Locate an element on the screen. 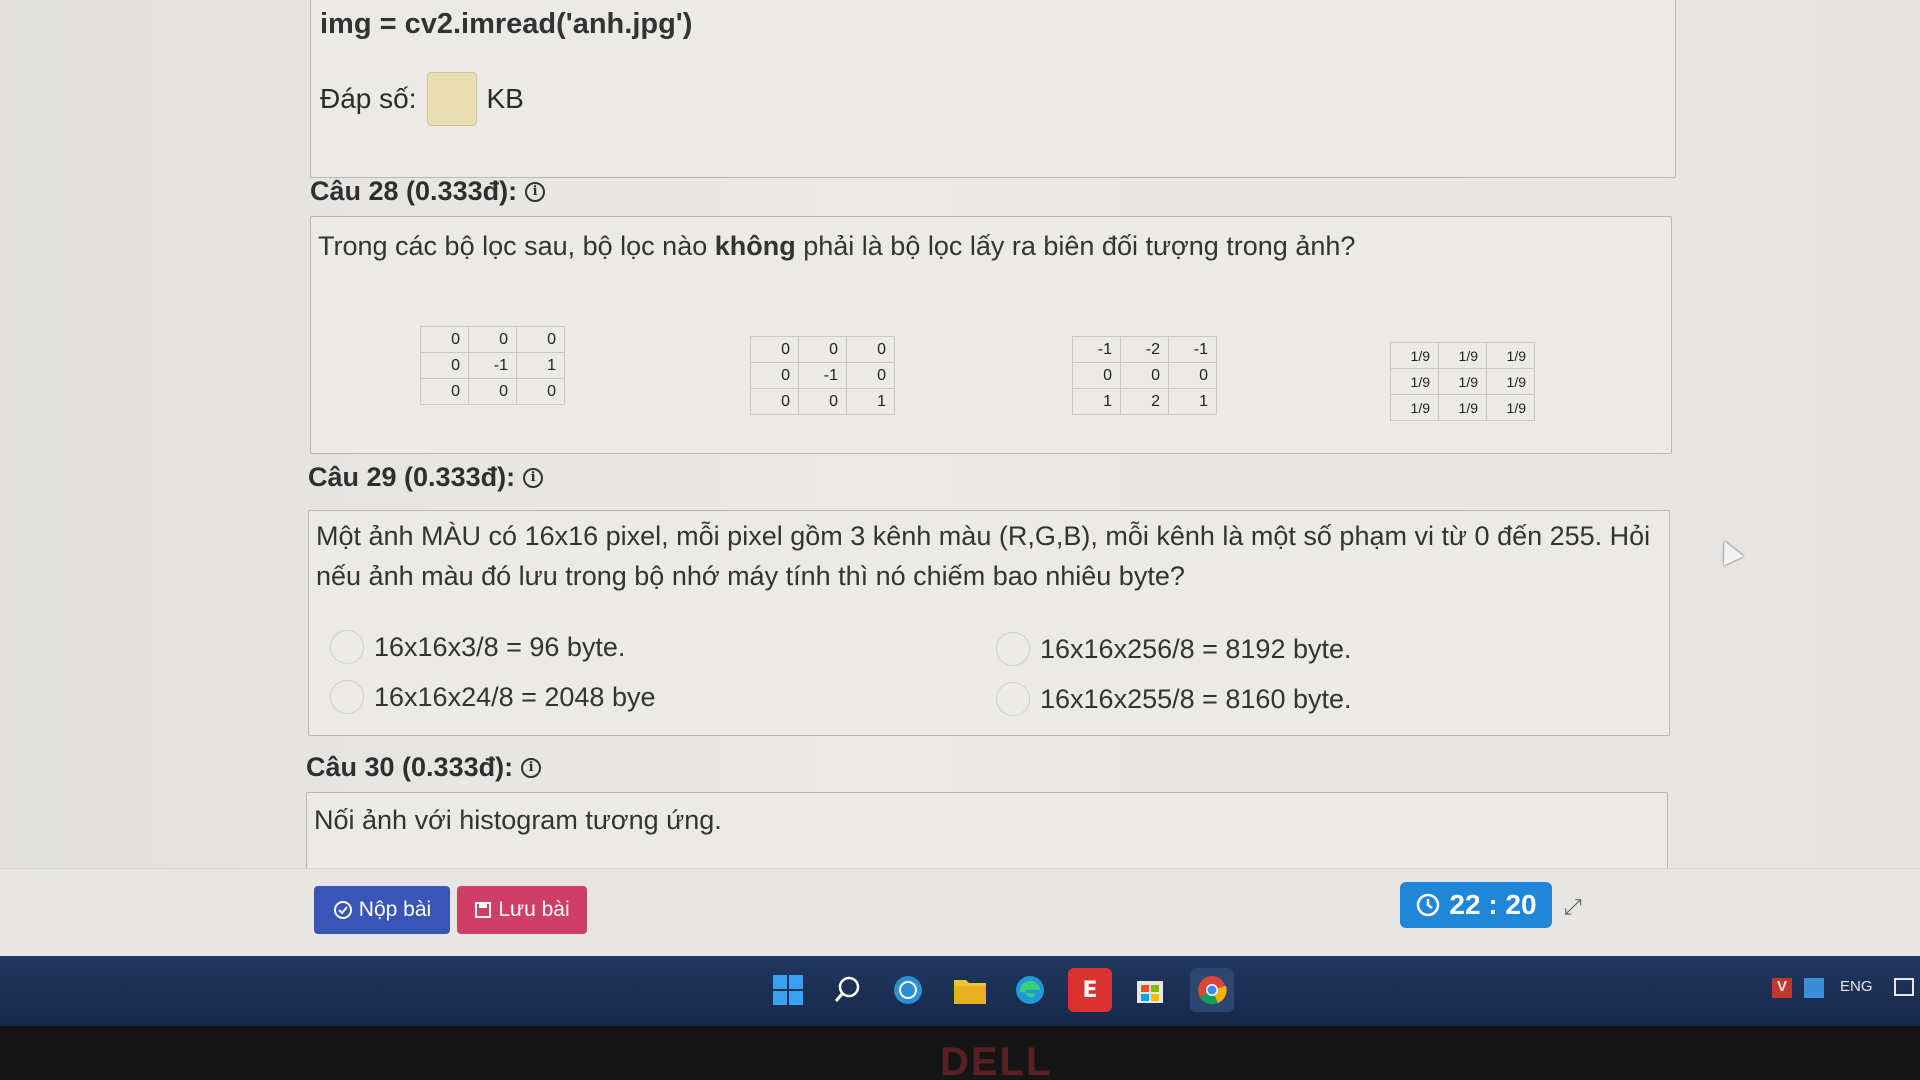 The height and width of the screenshot is (1080, 1920). question-30-text: Nối ảnh với histogram tương ứng. is located at coordinates (518, 820).